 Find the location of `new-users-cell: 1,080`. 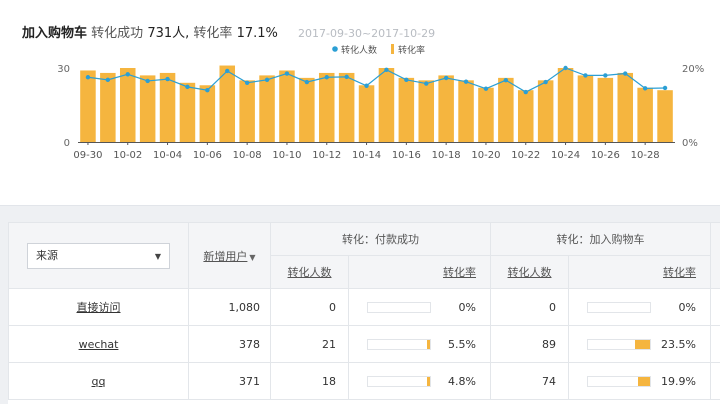

new-users-cell: 1,080 is located at coordinates (229, 307).